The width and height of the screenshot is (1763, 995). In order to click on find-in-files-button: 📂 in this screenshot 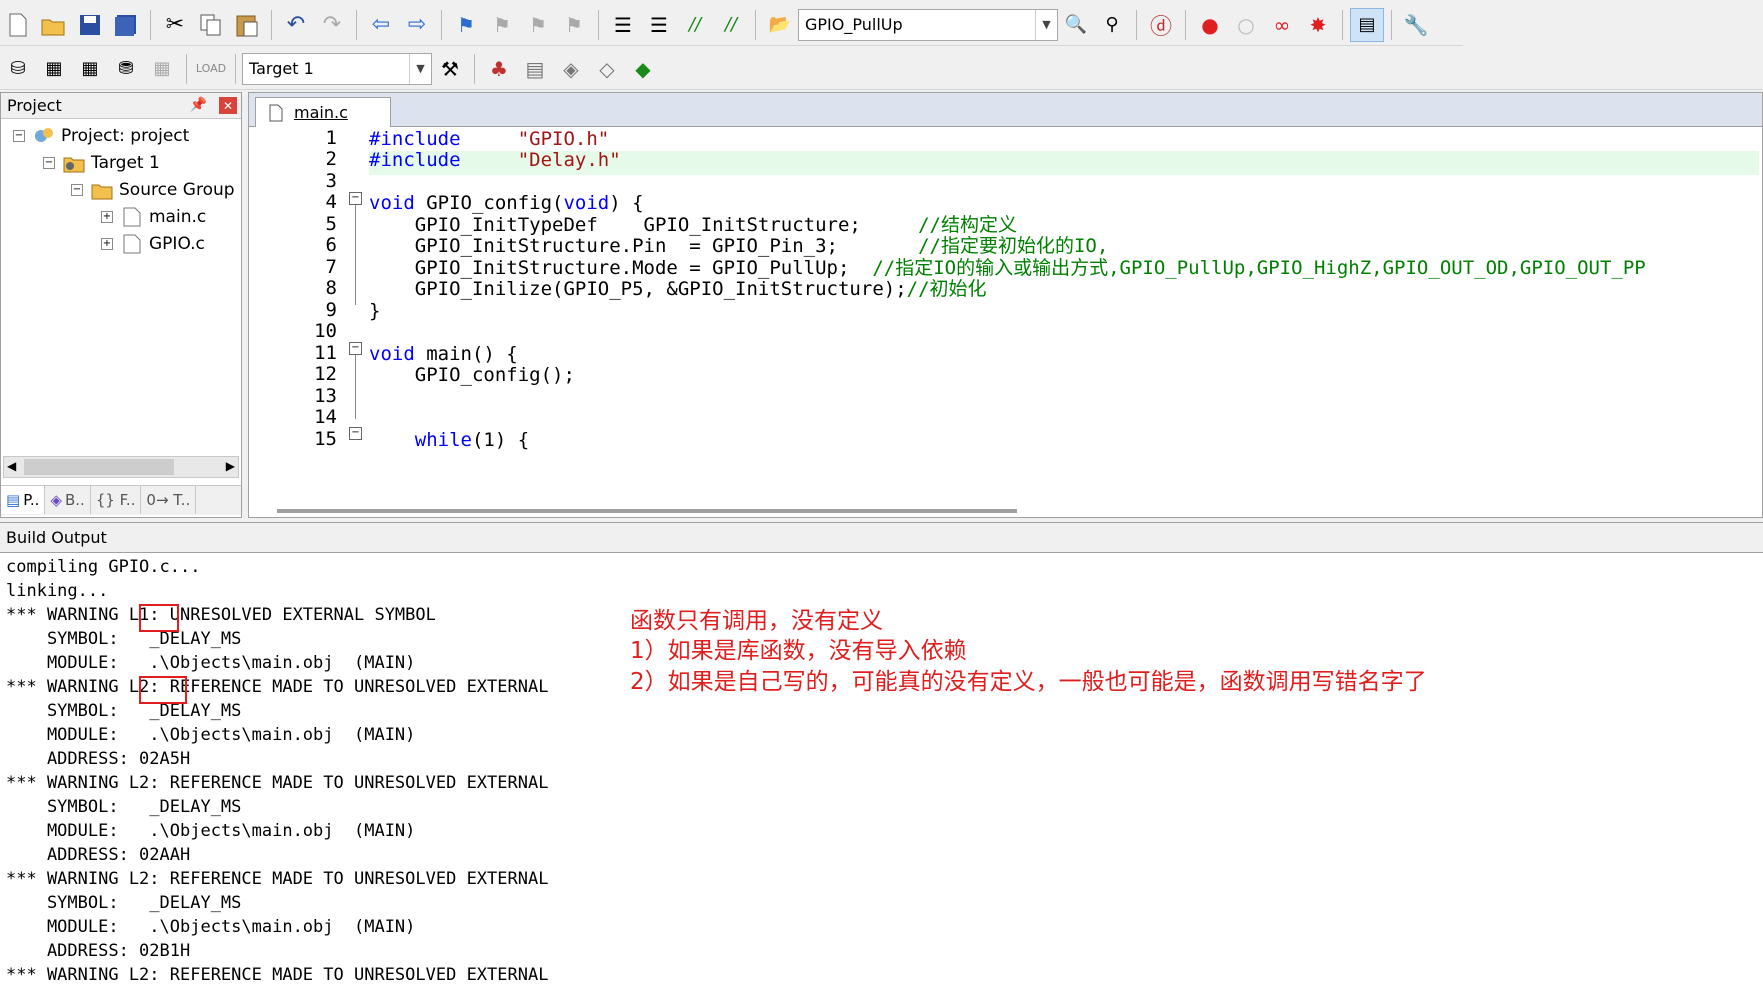, I will do `click(780, 25)`.